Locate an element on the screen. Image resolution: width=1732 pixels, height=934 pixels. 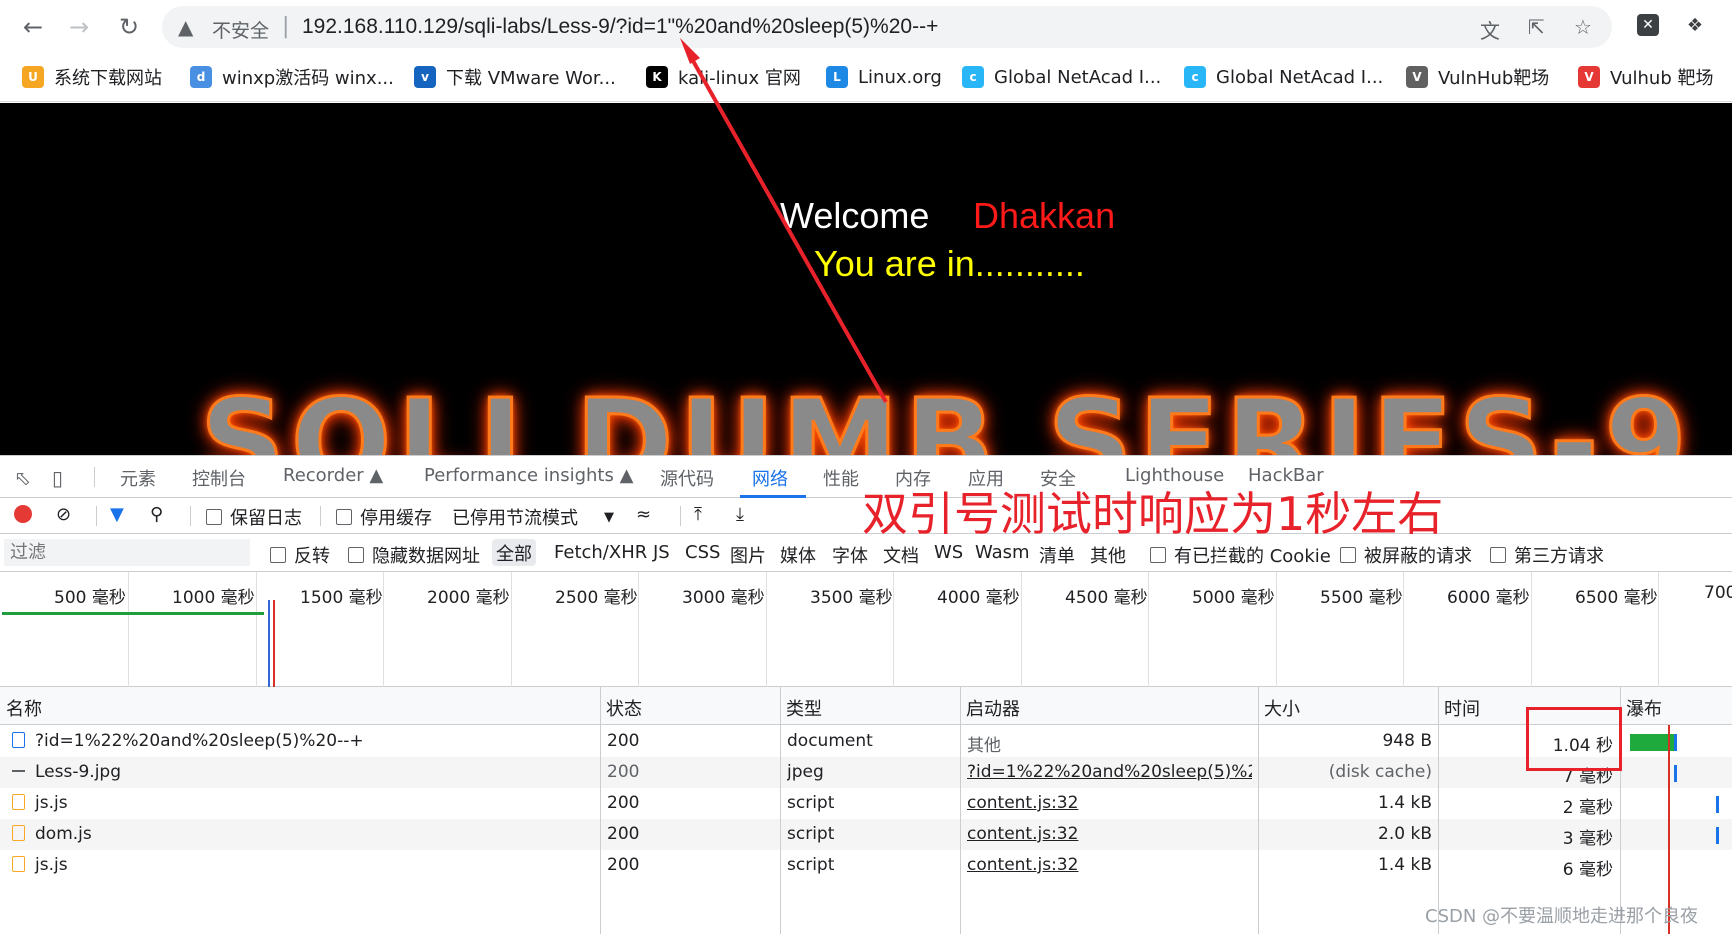
watermark: CSDN @不要温顺地走进那个良夜 is located at coordinates (1562, 916).